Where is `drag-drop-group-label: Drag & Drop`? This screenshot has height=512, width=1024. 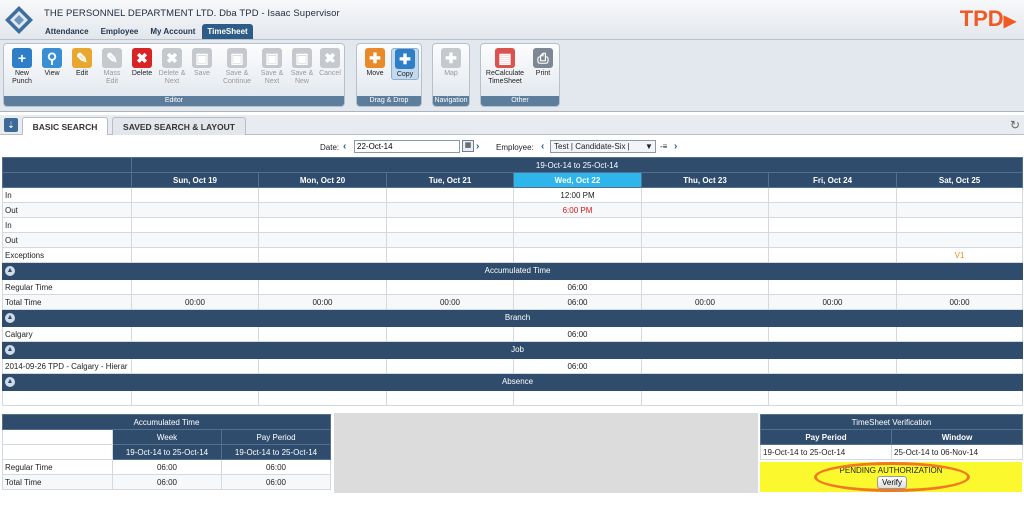 drag-drop-group-label: Drag & Drop is located at coordinates (389, 101).